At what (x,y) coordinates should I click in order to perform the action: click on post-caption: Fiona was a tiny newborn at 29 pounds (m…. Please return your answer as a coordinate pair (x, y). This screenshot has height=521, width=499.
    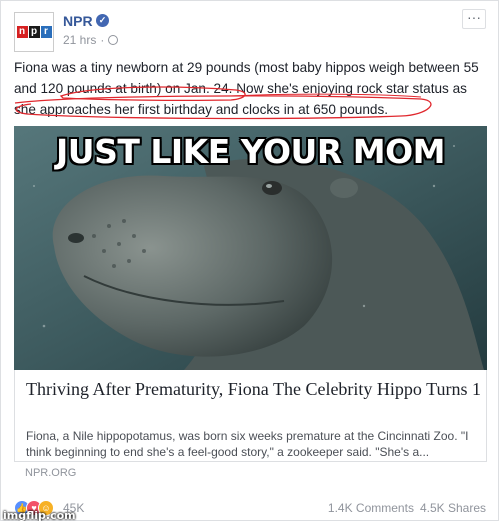
    Looking at the image, I should click on (246, 88).